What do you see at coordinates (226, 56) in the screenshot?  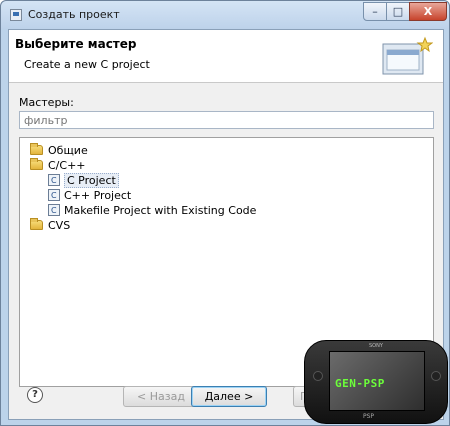 I see `wizard-header: Выберите мастер Create a new C project` at bounding box center [226, 56].